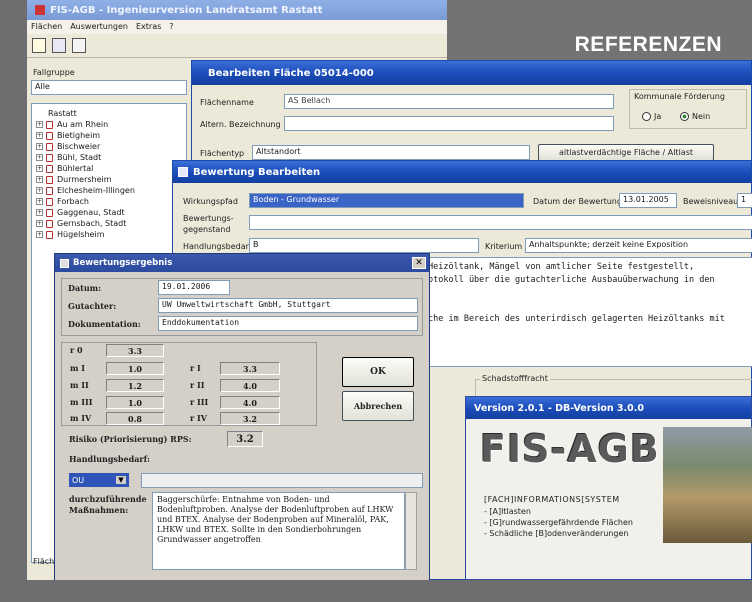 This screenshot has height=602, width=752. I want to click on beweisniveau-input: 1, so click(744, 200).